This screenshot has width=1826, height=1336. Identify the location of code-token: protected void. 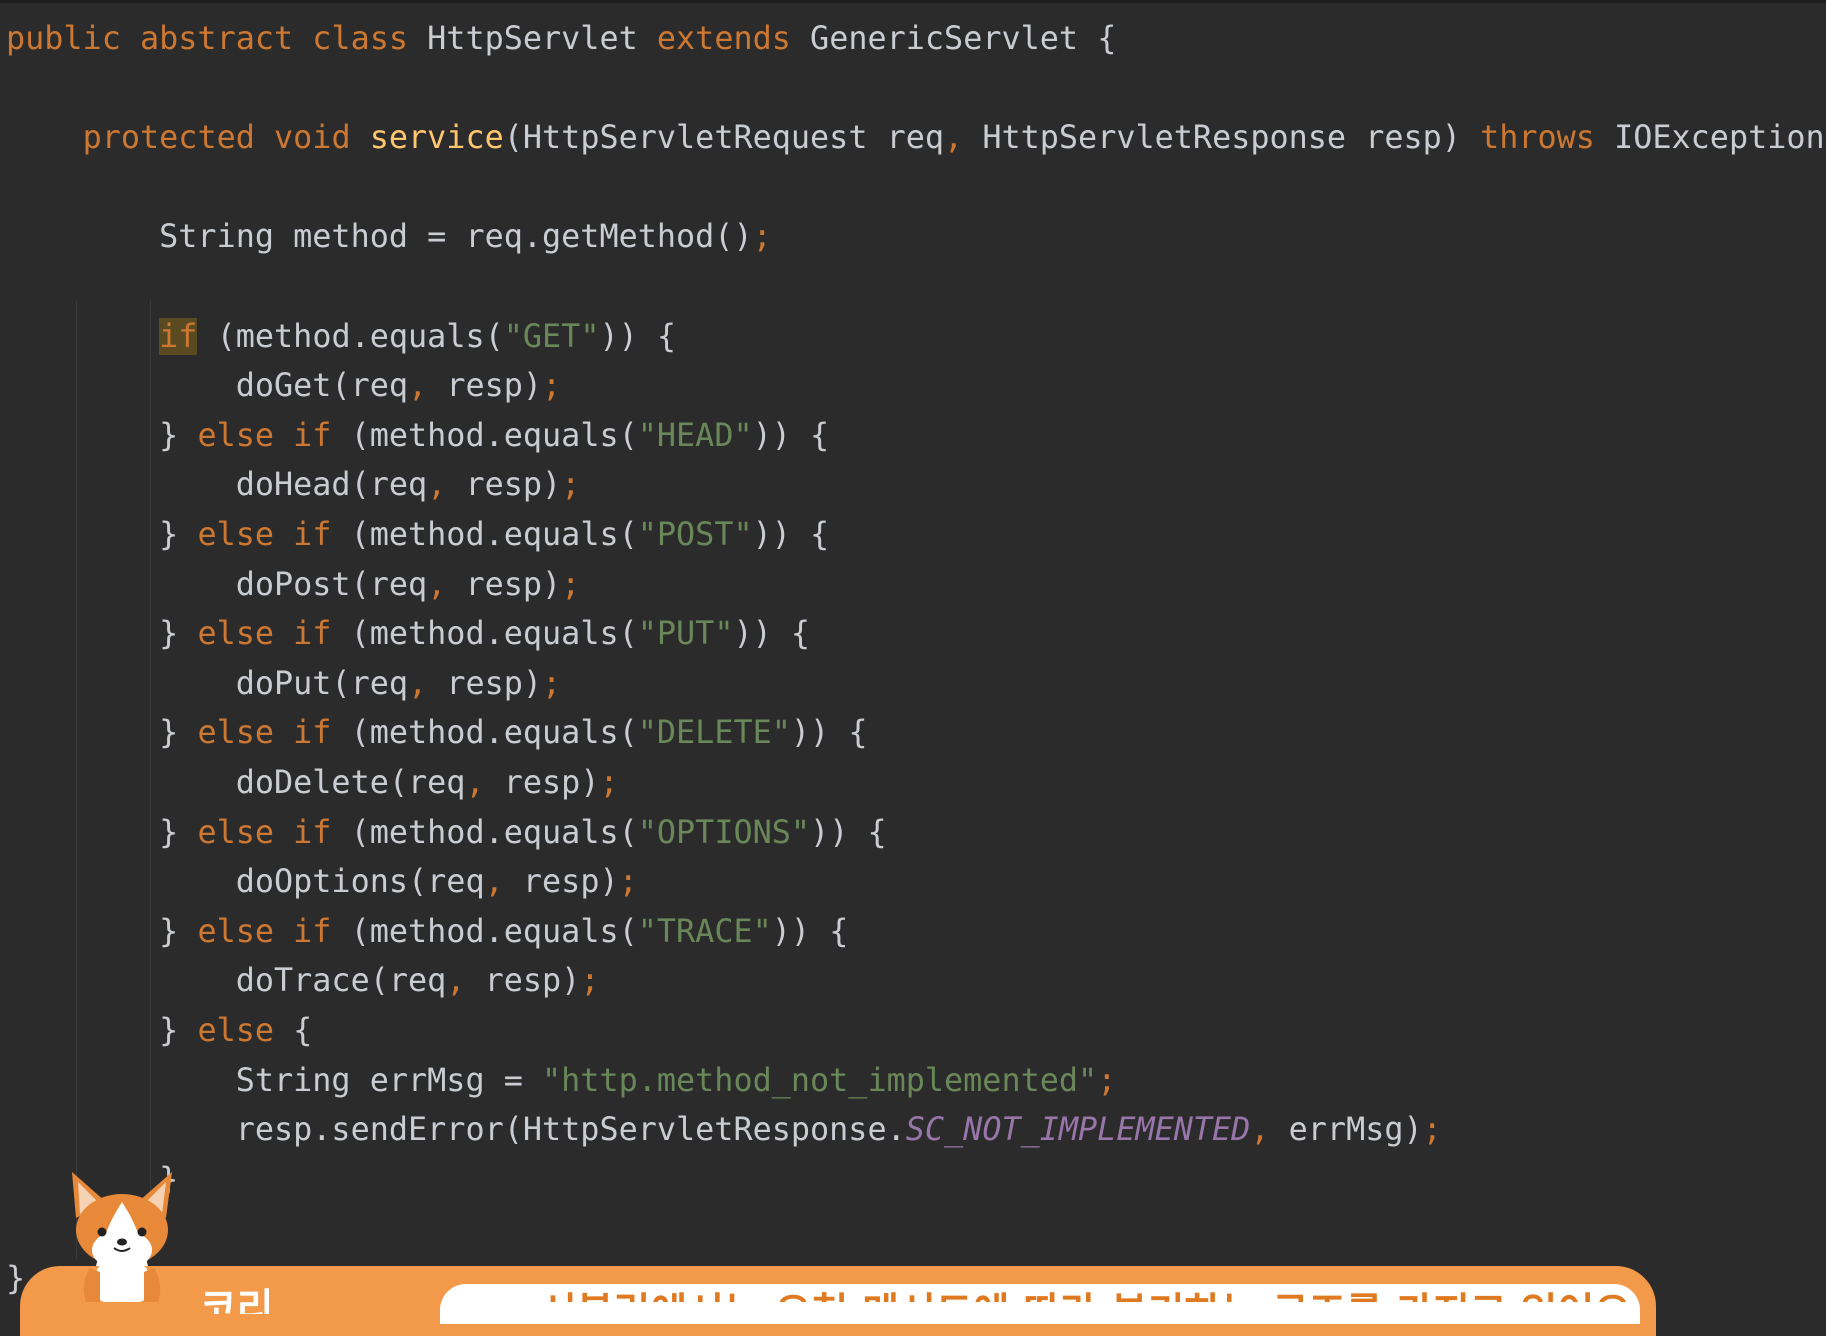
(226, 138).